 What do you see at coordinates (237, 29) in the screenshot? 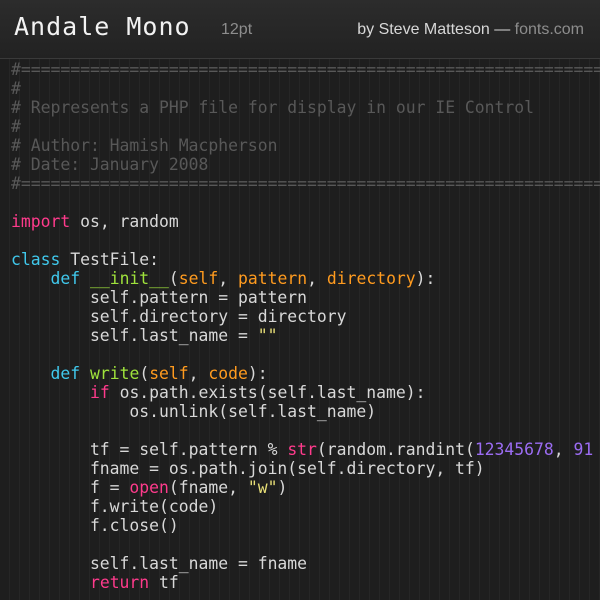
I see `font-size-label: 12pt` at bounding box center [237, 29].